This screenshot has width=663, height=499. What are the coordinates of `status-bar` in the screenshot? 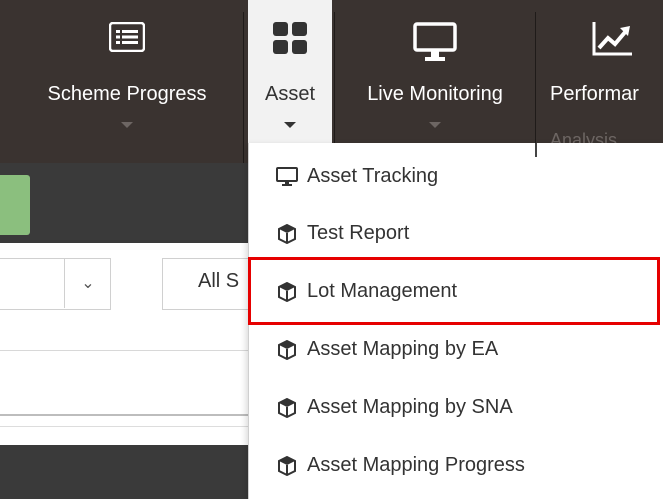 It's located at (15, 205).